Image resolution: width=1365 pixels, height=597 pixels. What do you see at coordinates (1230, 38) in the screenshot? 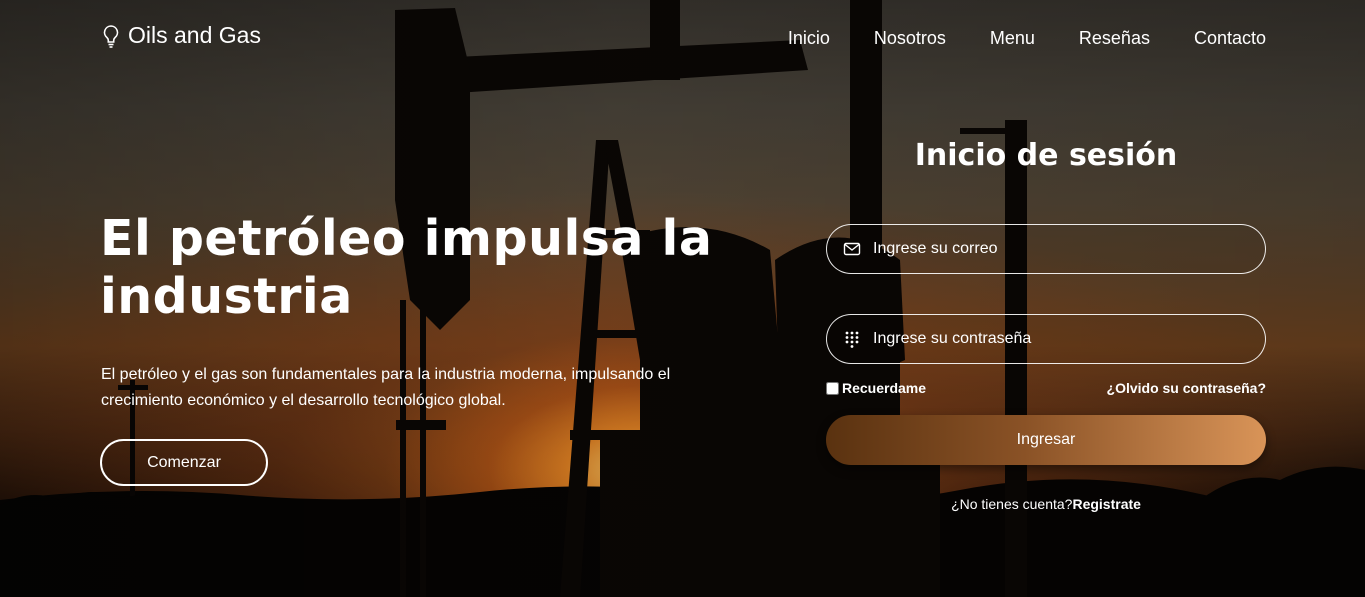
I see `nav-item-contacto: Contacto` at bounding box center [1230, 38].